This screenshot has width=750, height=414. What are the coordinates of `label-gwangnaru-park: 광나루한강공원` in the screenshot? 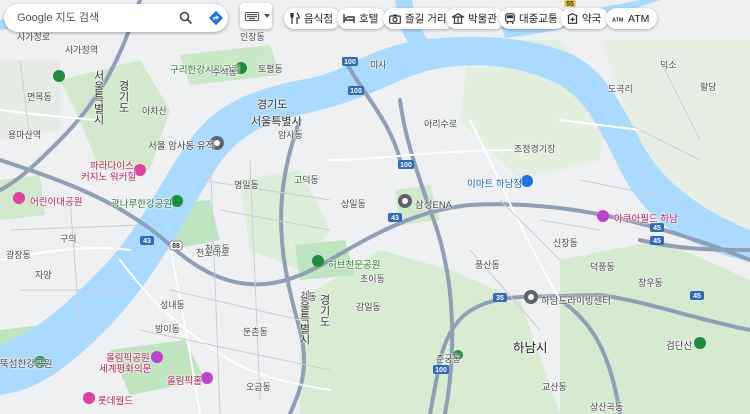 It's located at (141, 203).